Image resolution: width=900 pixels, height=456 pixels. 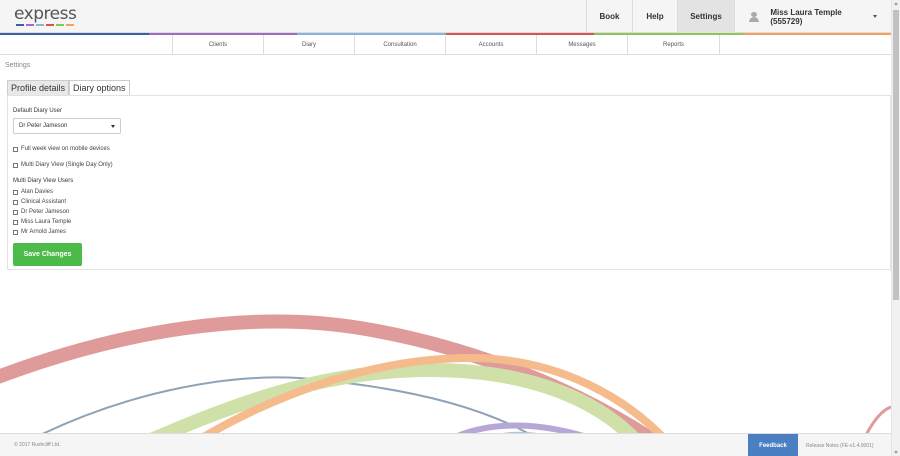 What do you see at coordinates (44, 232) in the screenshot?
I see `user-option-label: Mr Arnold James` at bounding box center [44, 232].